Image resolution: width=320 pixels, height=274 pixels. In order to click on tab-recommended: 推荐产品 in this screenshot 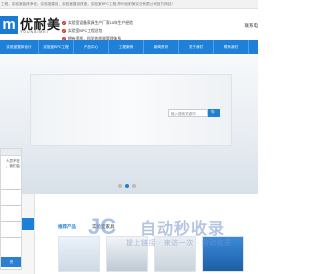, I will do `click(67, 227)`.